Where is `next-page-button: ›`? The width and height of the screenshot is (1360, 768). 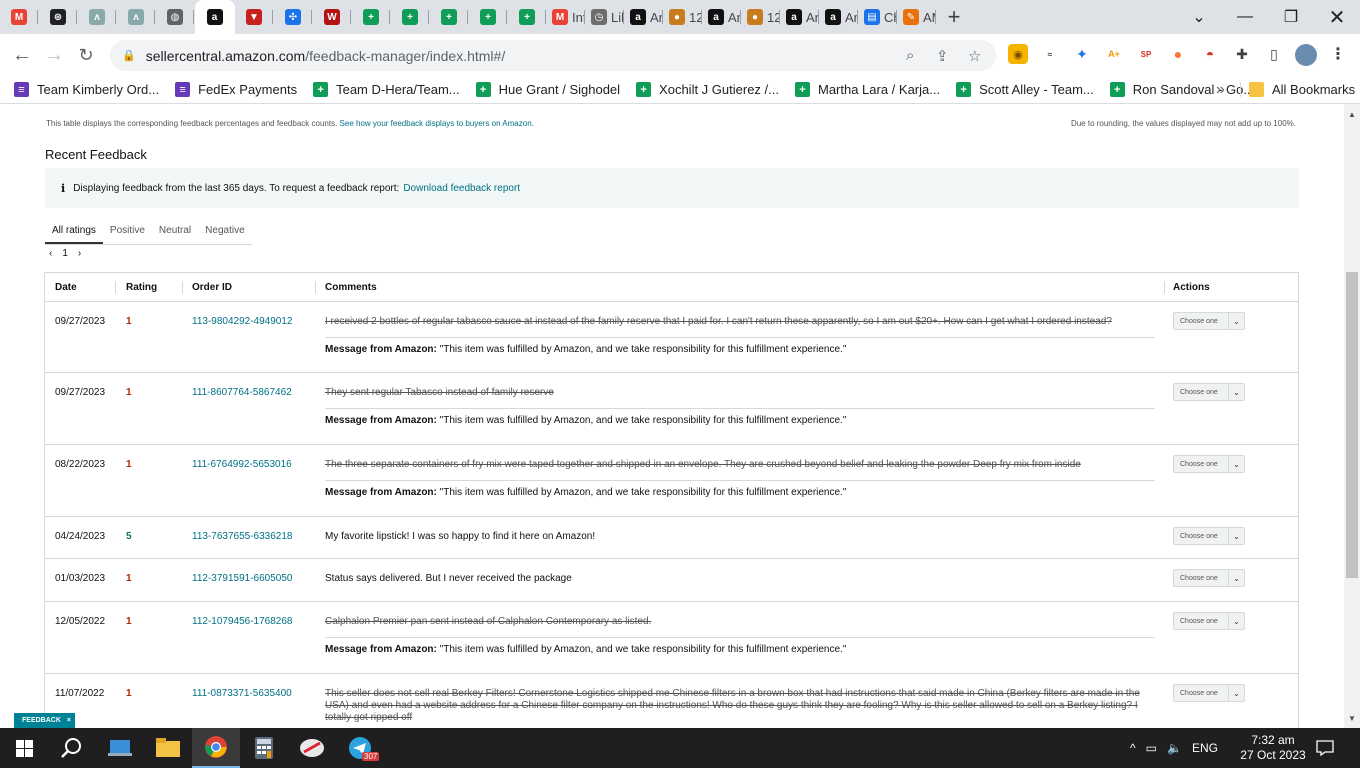 next-page-button: › is located at coordinates (79, 253).